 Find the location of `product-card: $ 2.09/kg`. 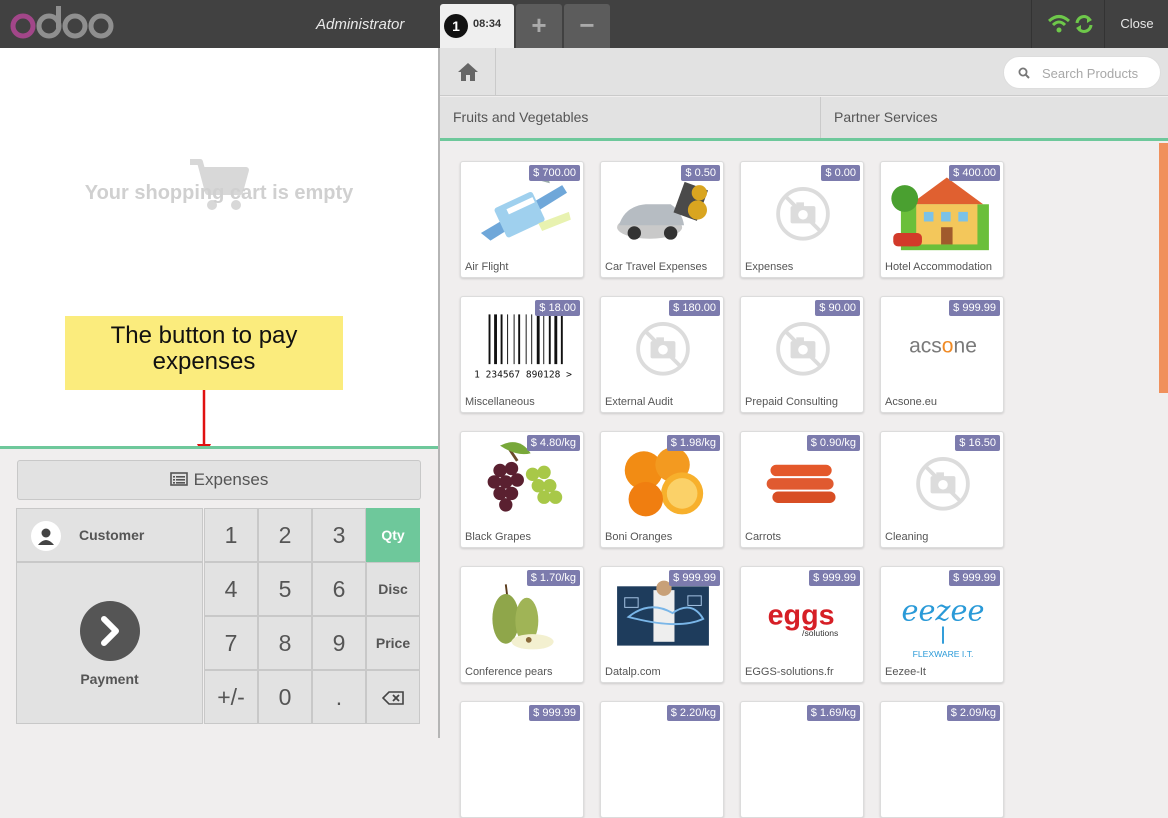

product-card: $ 2.09/kg is located at coordinates (942, 759).